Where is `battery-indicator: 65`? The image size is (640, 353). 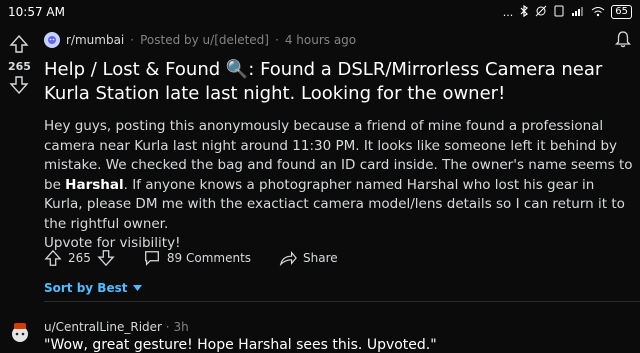 battery-indicator: 65 is located at coordinates (621, 12).